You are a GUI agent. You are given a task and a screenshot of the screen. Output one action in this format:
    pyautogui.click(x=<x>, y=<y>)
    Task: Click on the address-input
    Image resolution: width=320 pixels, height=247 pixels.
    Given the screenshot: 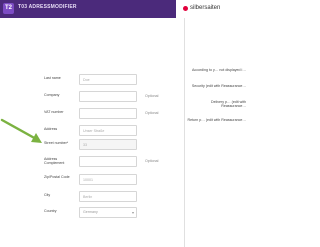 What is the action you would take?
    pyautogui.click(x=108, y=130)
    